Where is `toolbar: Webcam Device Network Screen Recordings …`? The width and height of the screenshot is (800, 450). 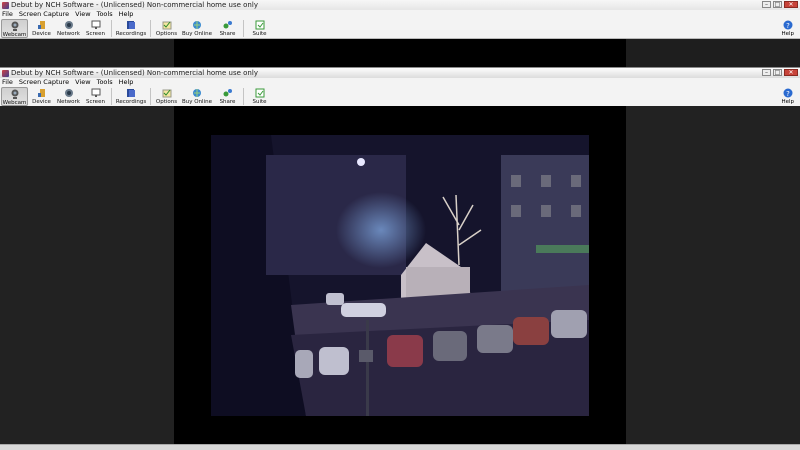
toolbar: Webcam Device Network Screen Recordings … is located at coordinates (400, 96).